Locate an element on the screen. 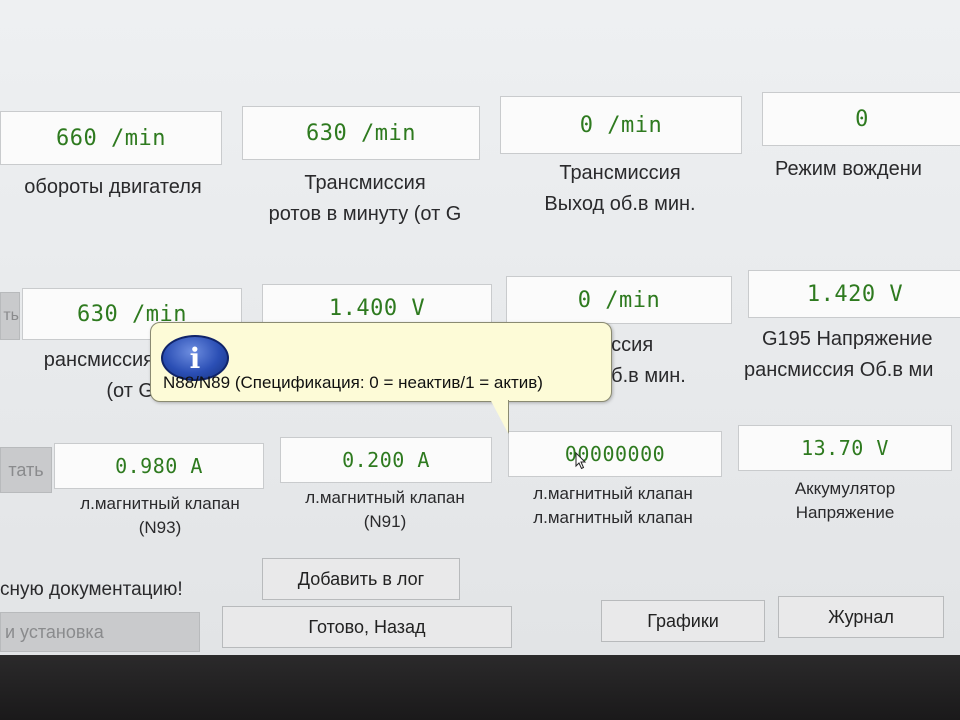  documentation-hint: сную документацию! is located at coordinates (91, 589).